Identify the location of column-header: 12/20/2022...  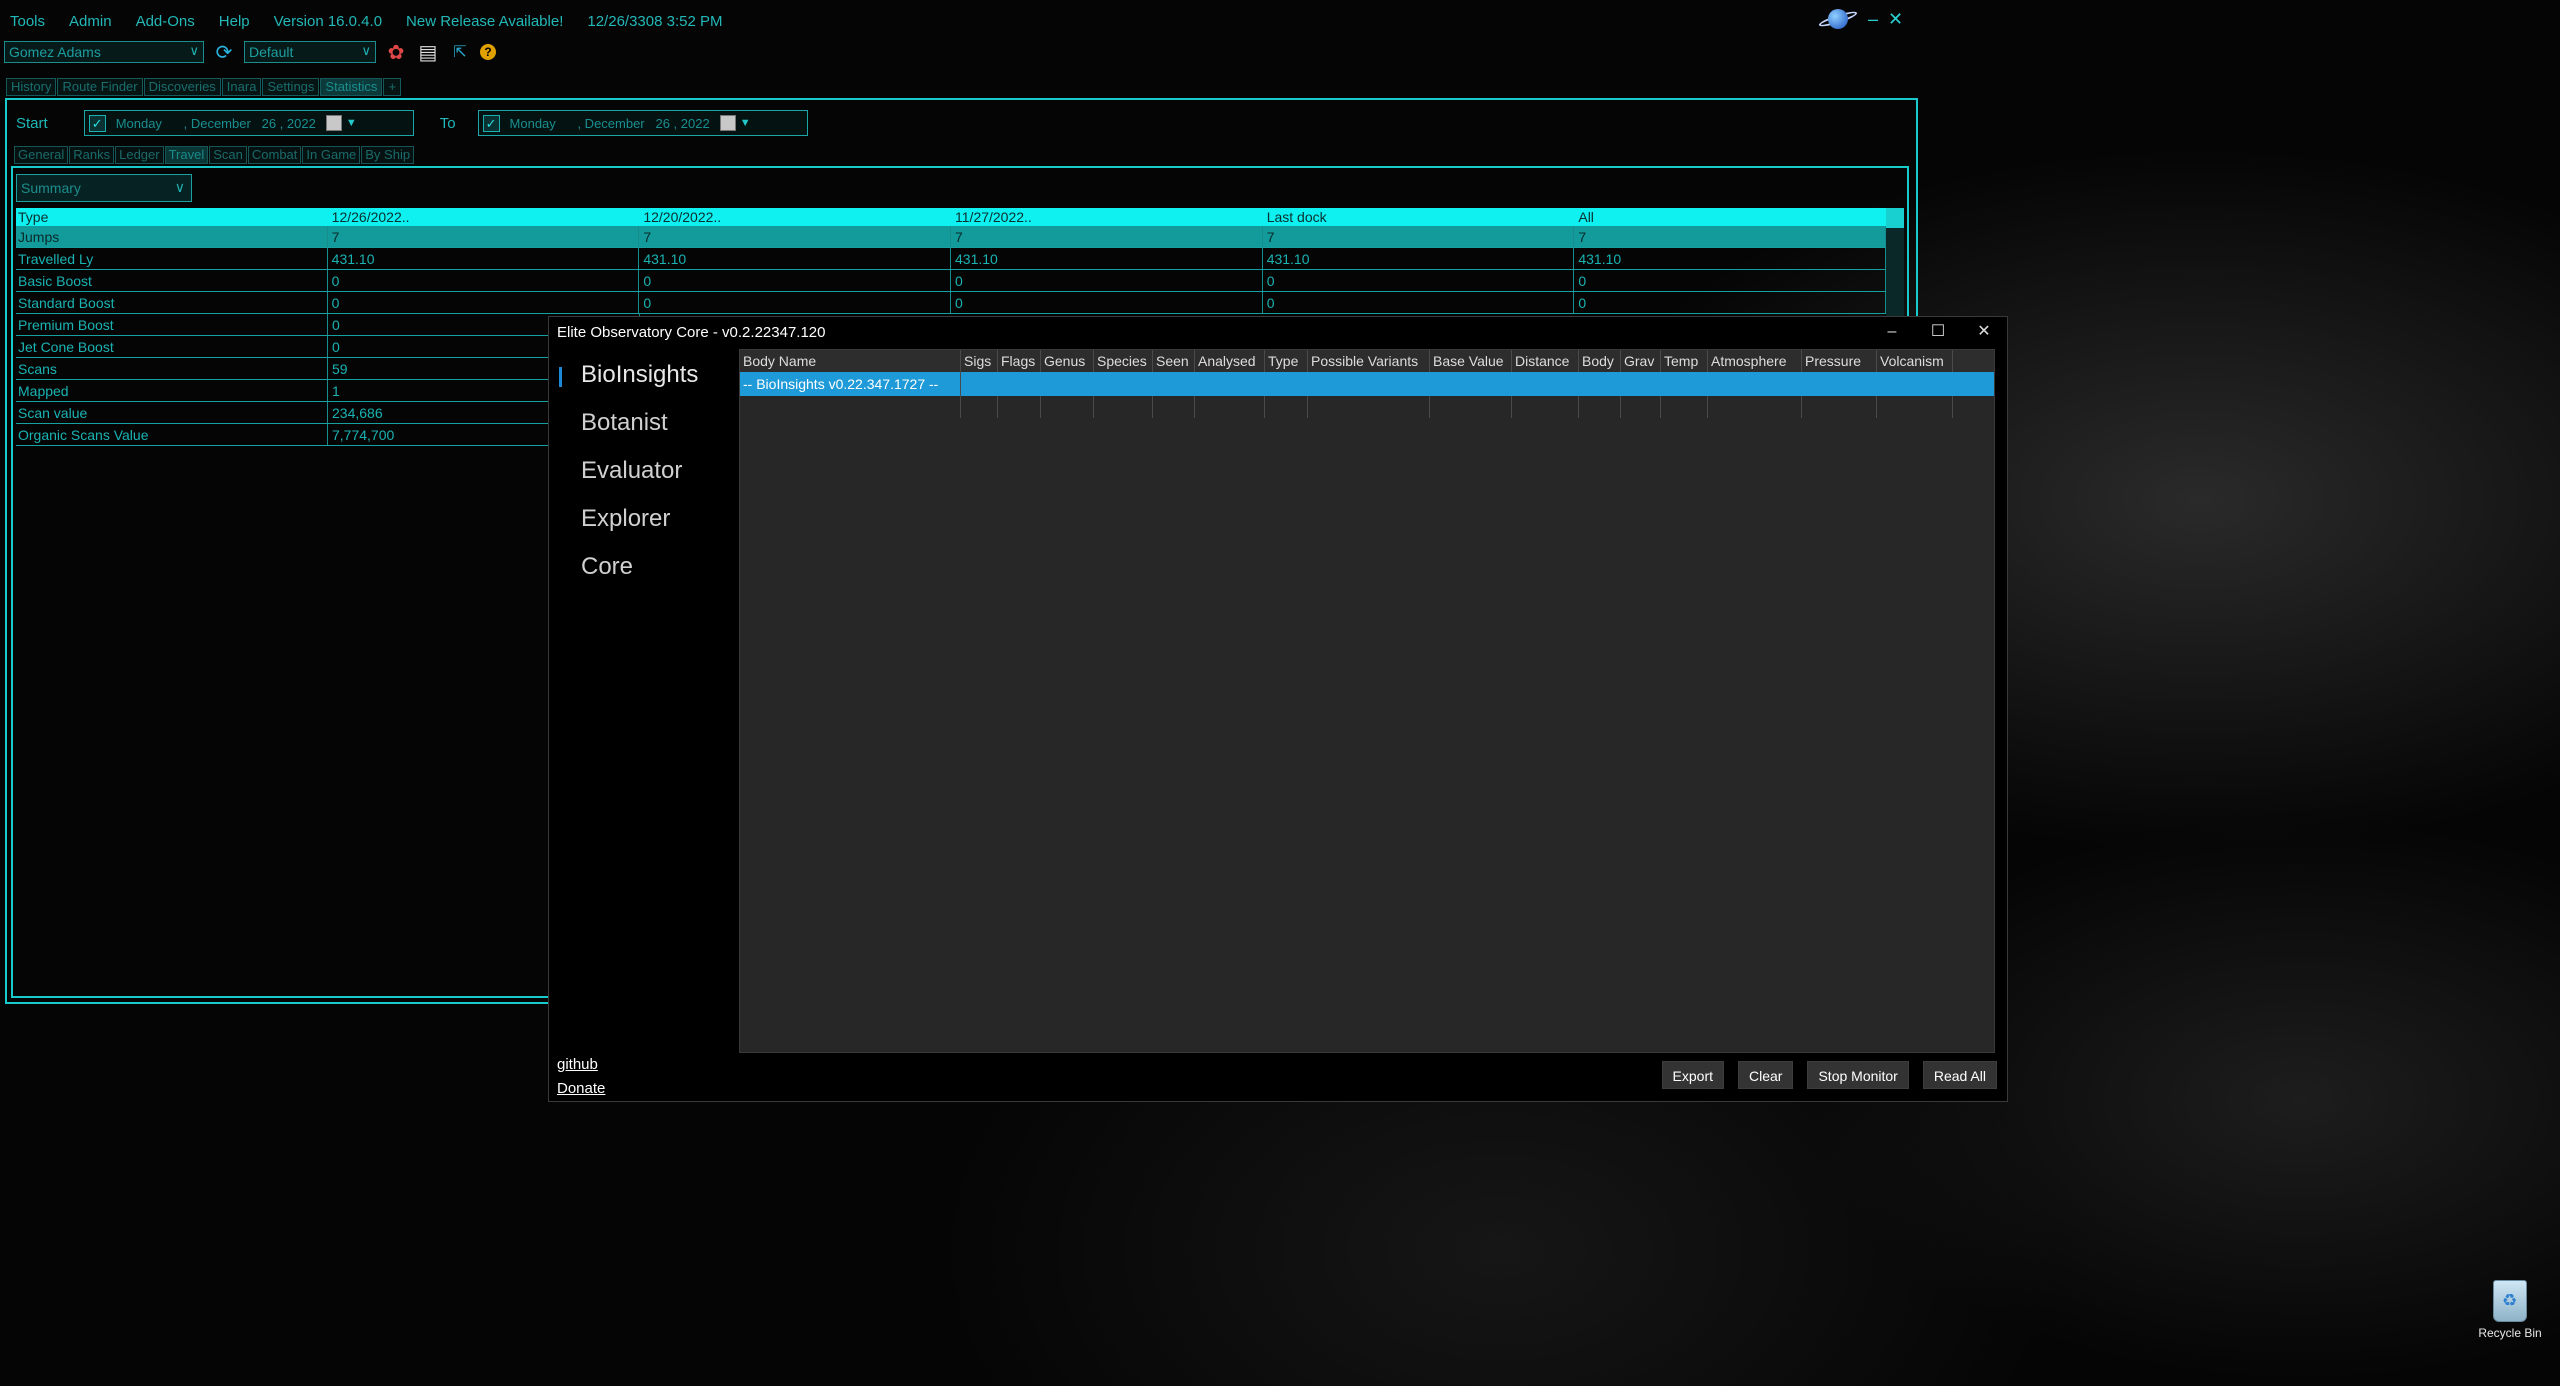
(795, 217).